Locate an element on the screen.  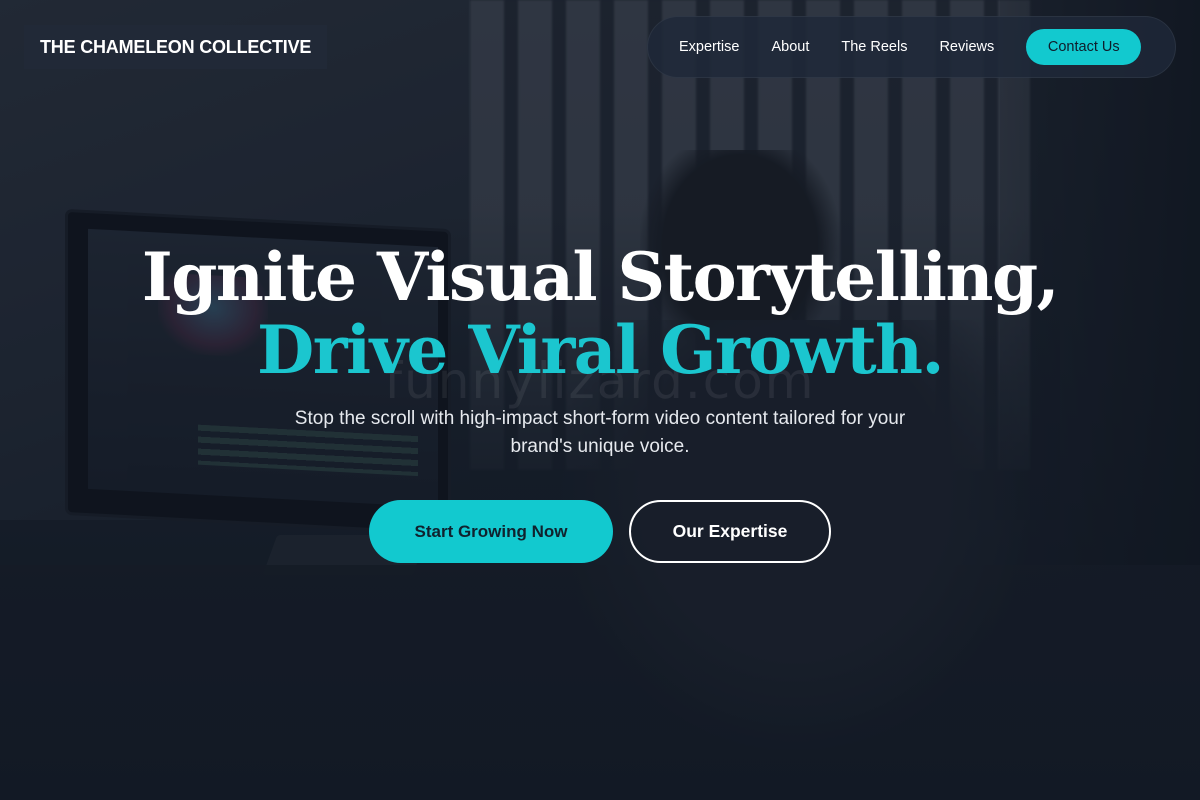
hero-title-line-2: Drive Viral Growth. is located at coordinates (600, 350).